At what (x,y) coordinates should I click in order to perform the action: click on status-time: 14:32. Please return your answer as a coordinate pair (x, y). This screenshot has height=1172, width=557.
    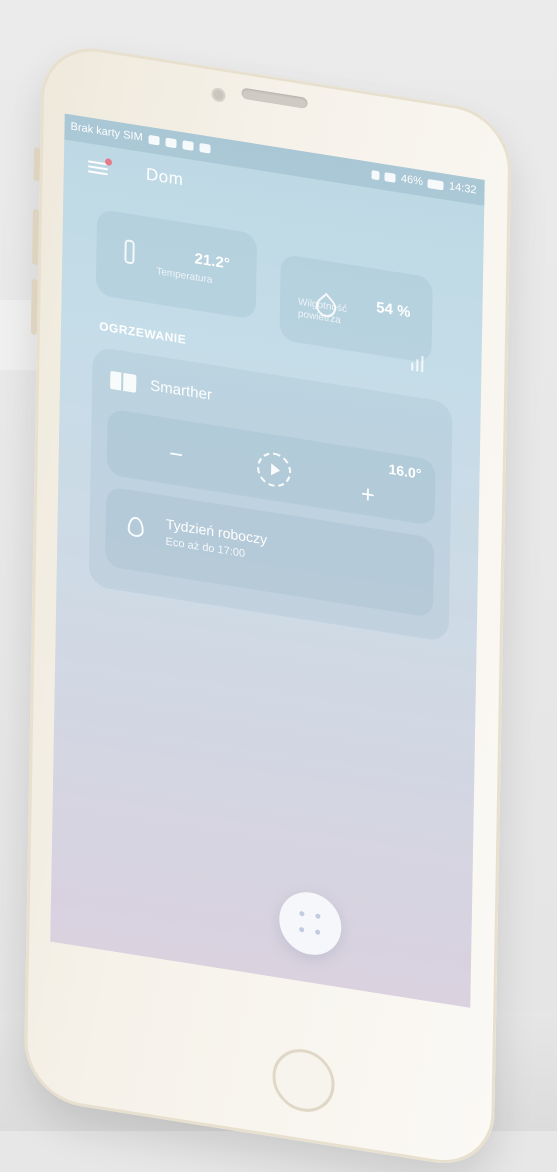
    Looking at the image, I should click on (462, 188).